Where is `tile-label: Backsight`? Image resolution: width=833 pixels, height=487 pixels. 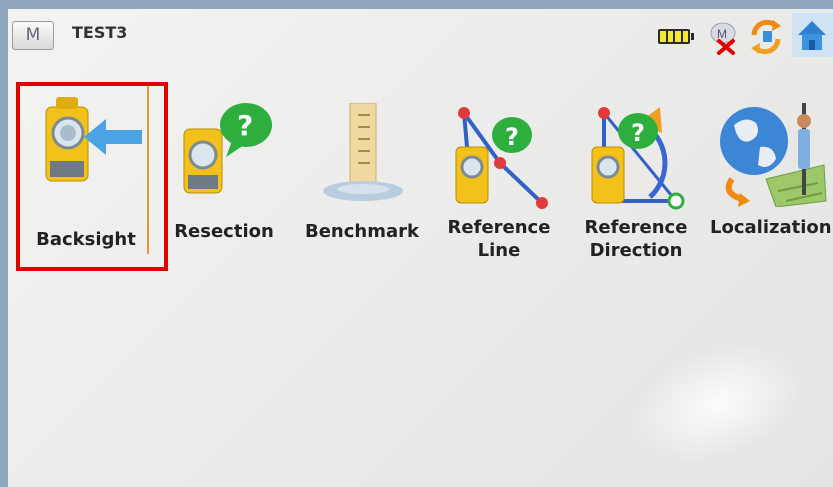
tile-label: Backsight is located at coordinates (86, 239).